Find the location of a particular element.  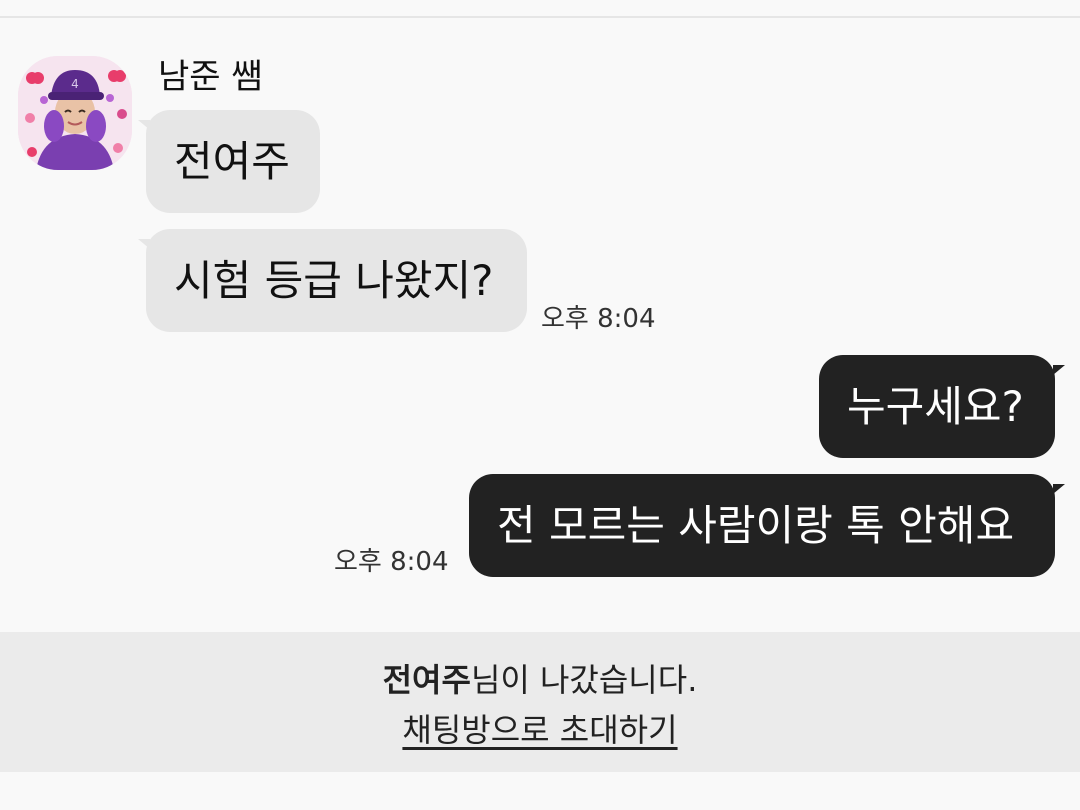

incoming-message-bubble: 전여주 is located at coordinates (233, 161).